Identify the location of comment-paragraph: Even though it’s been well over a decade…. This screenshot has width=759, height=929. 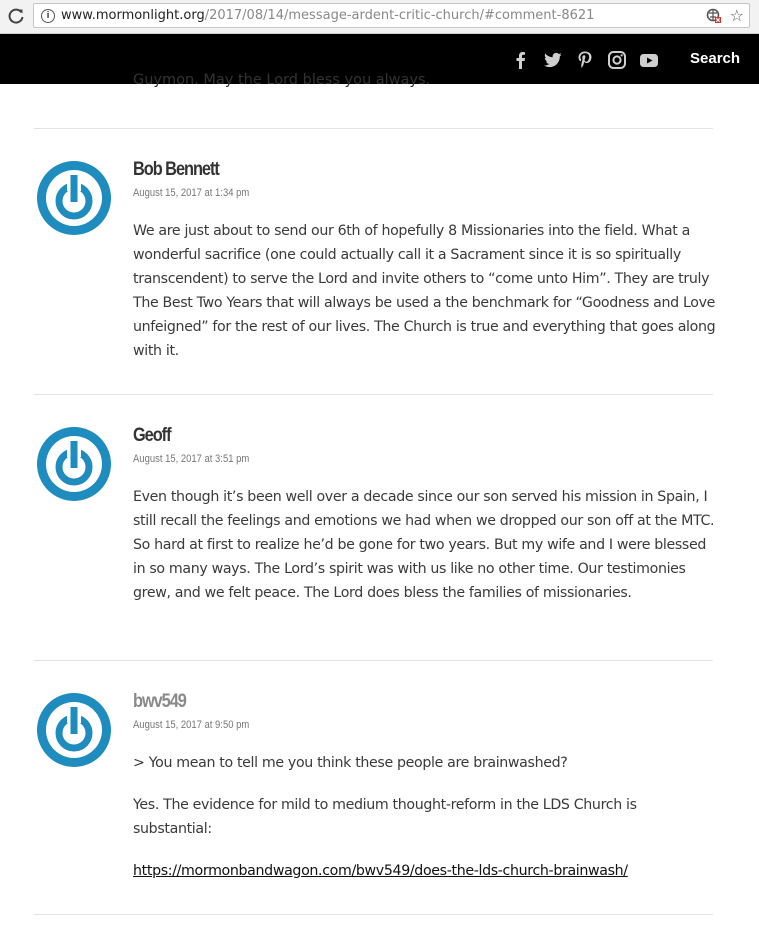
(424, 545).